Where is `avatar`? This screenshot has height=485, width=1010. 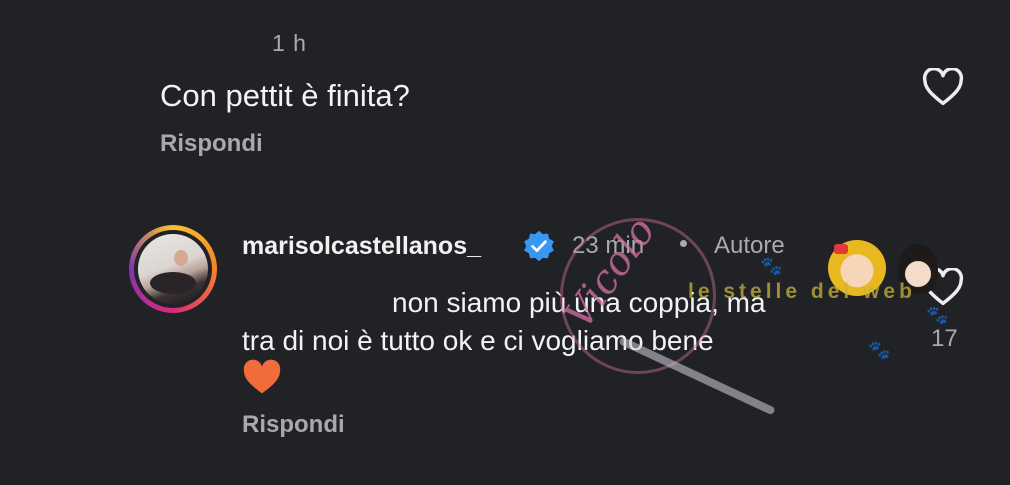 avatar is located at coordinates (173, 269).